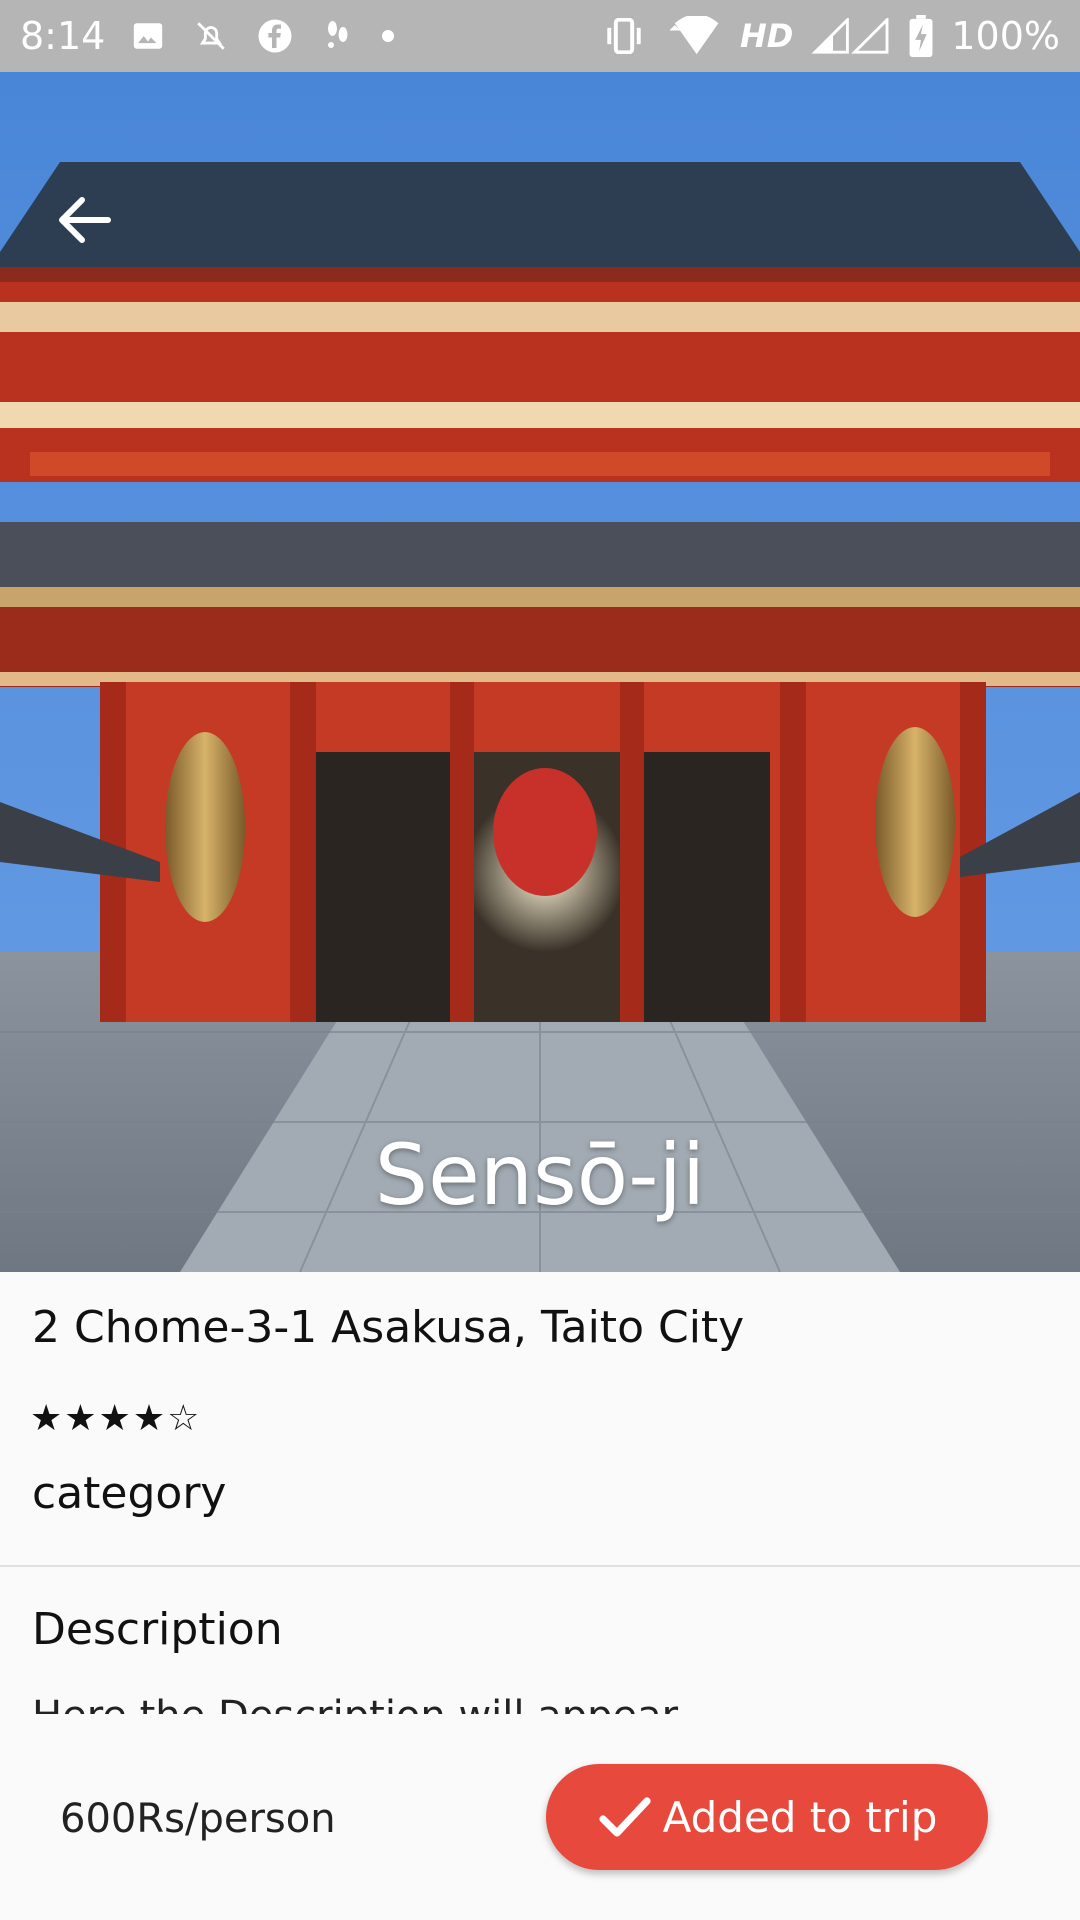 The image size is (1080, 1920). I want to click on description-heading: Description, so click(157, 1629).